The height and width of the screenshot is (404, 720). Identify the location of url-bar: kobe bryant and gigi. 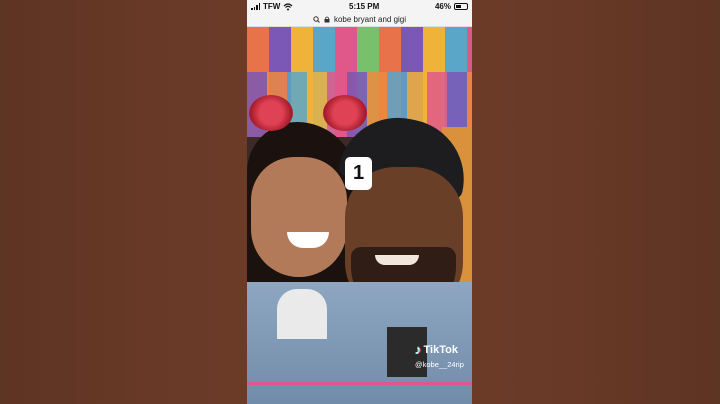
(359, 20).